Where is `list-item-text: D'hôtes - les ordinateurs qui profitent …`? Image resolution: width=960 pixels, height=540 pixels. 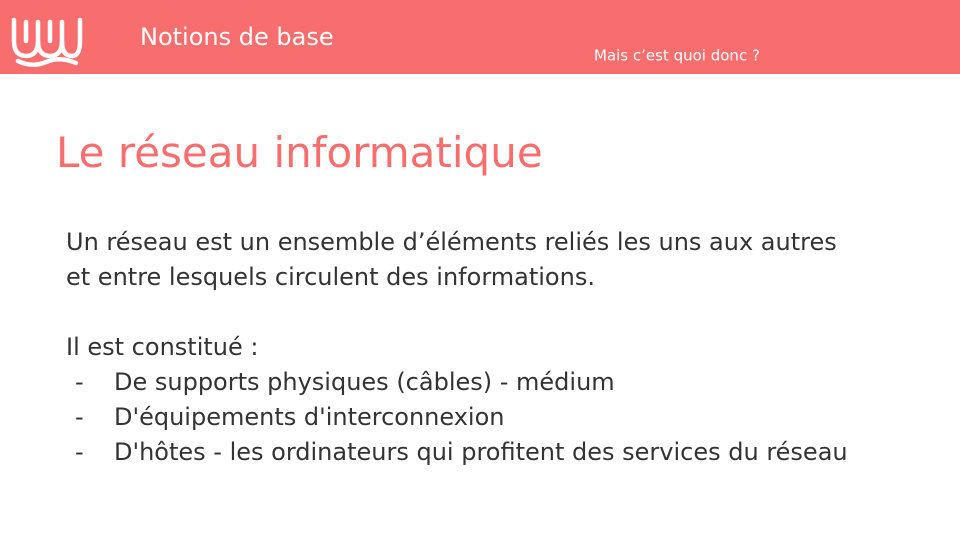
list-item-text: D'hôtes - les ordinateurs qui profitent … is located at coordinates (481, 452).